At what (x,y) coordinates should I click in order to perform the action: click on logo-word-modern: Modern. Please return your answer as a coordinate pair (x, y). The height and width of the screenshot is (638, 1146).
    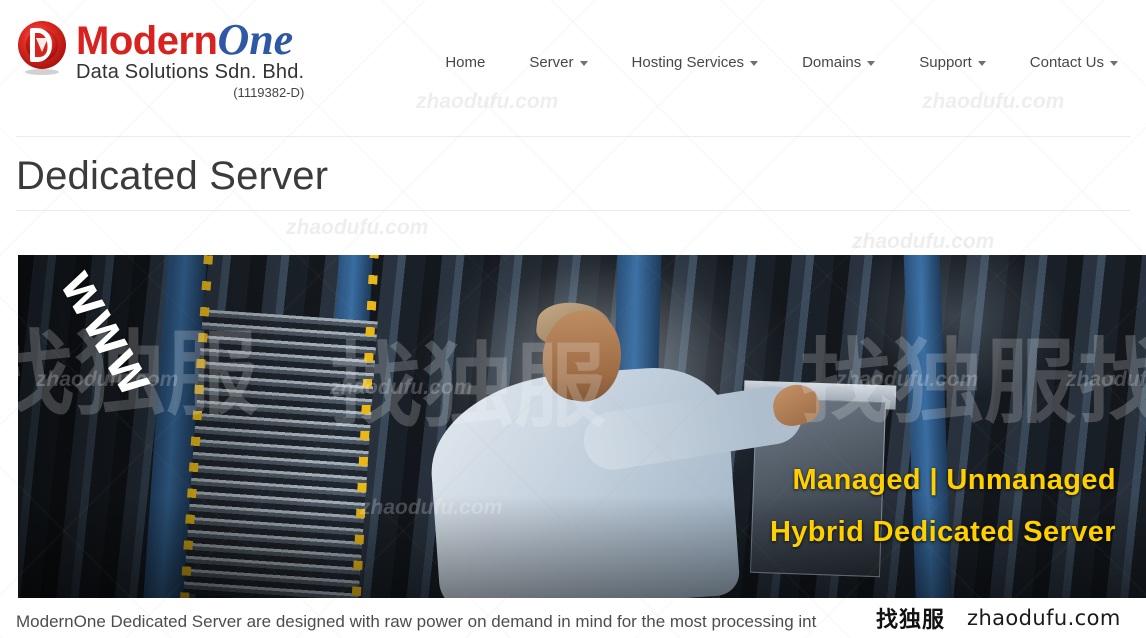
    Looking at the image, I should click on (147, 41).